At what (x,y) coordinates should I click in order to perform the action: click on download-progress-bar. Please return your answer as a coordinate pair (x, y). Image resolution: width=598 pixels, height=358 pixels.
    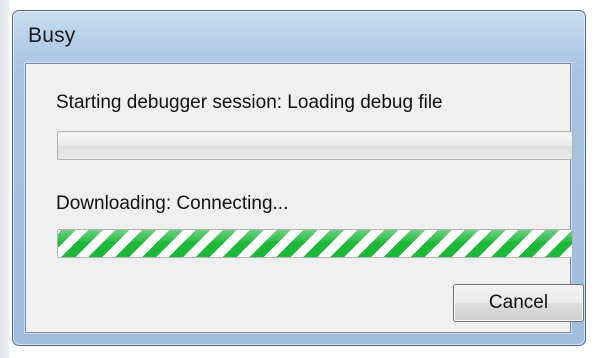
    Looking at the image, I should click on (315, 243).